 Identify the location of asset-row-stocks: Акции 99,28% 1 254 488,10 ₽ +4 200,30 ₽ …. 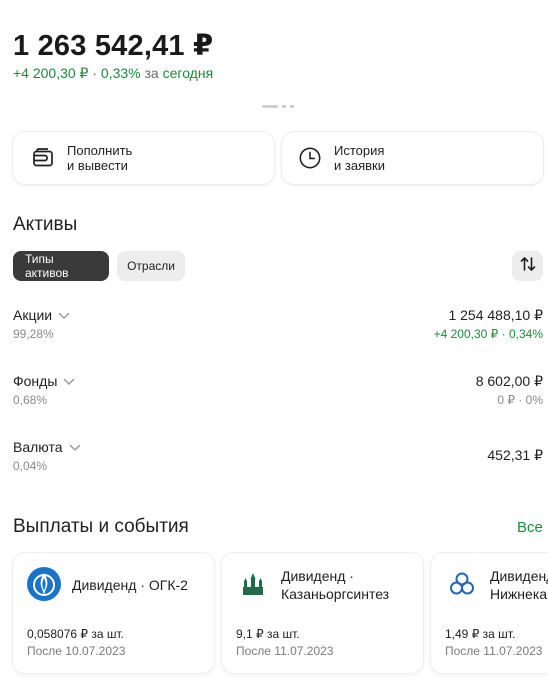
(278, 327).